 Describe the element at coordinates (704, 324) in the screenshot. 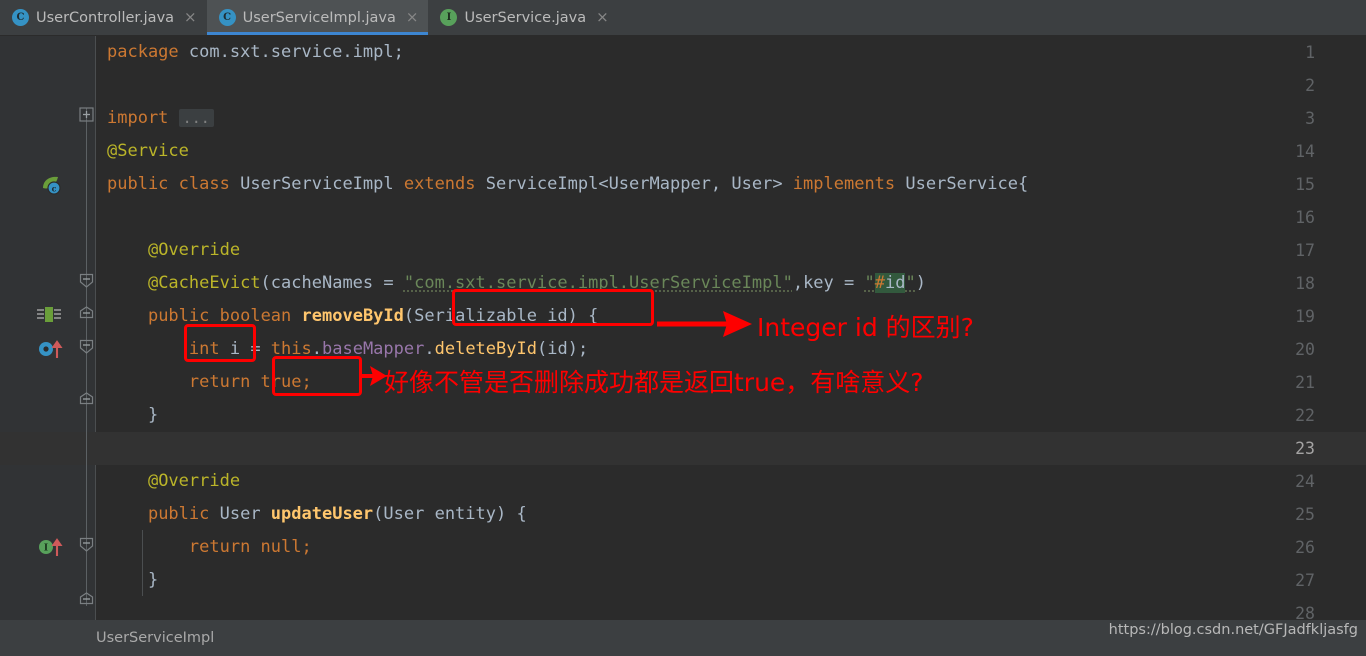

I see `arrow-to-integer-note` at that location.